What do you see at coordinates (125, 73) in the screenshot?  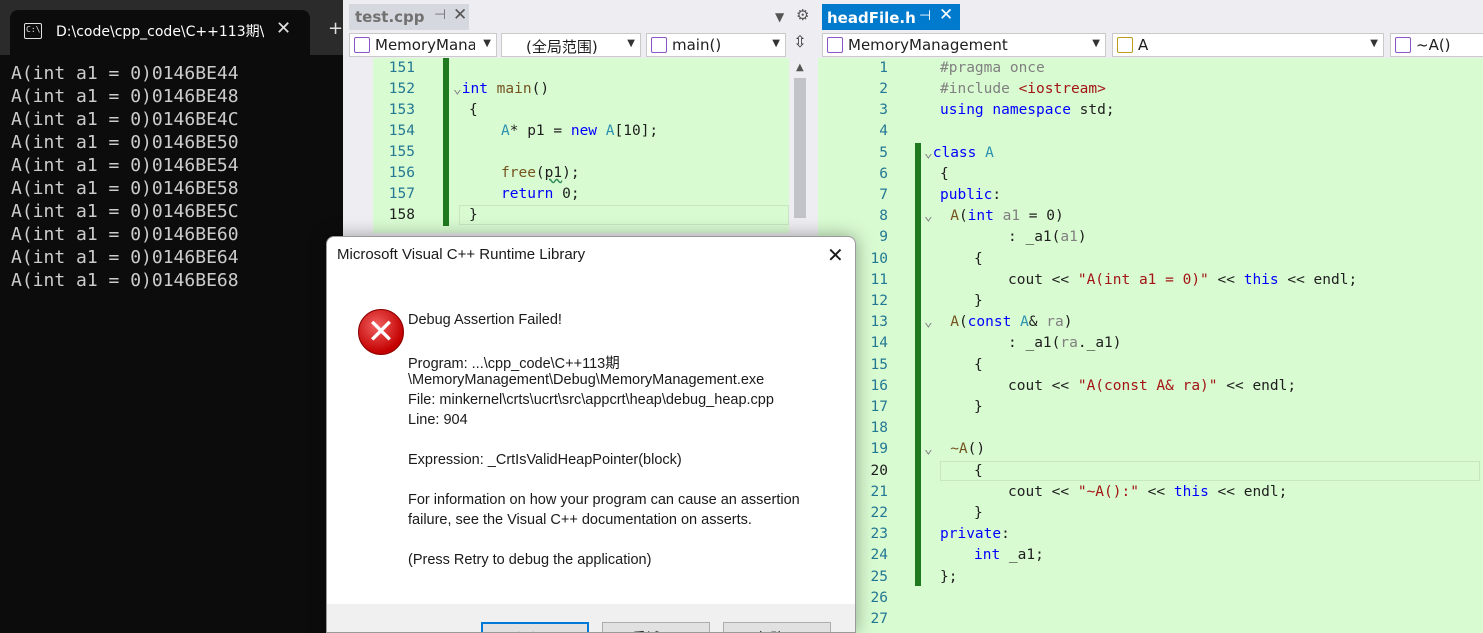 I see `console-line: A(int a1 = 0)0146BE44` at bounding box center [125, 73].